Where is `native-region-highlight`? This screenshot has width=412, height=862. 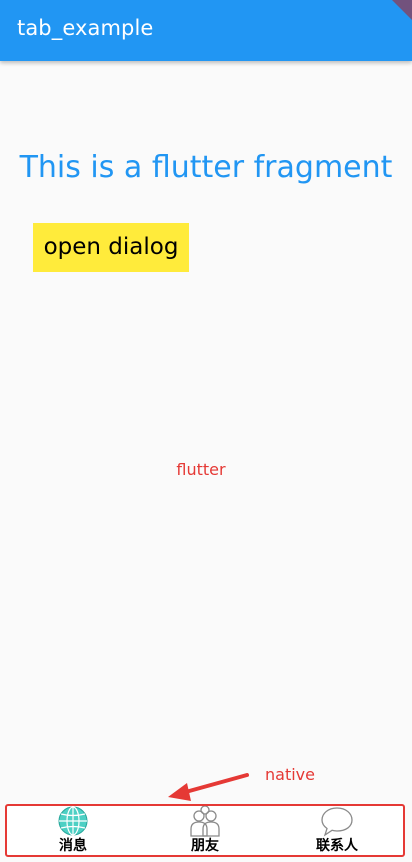 native-region-highlight is located at coordinates (205, 830).